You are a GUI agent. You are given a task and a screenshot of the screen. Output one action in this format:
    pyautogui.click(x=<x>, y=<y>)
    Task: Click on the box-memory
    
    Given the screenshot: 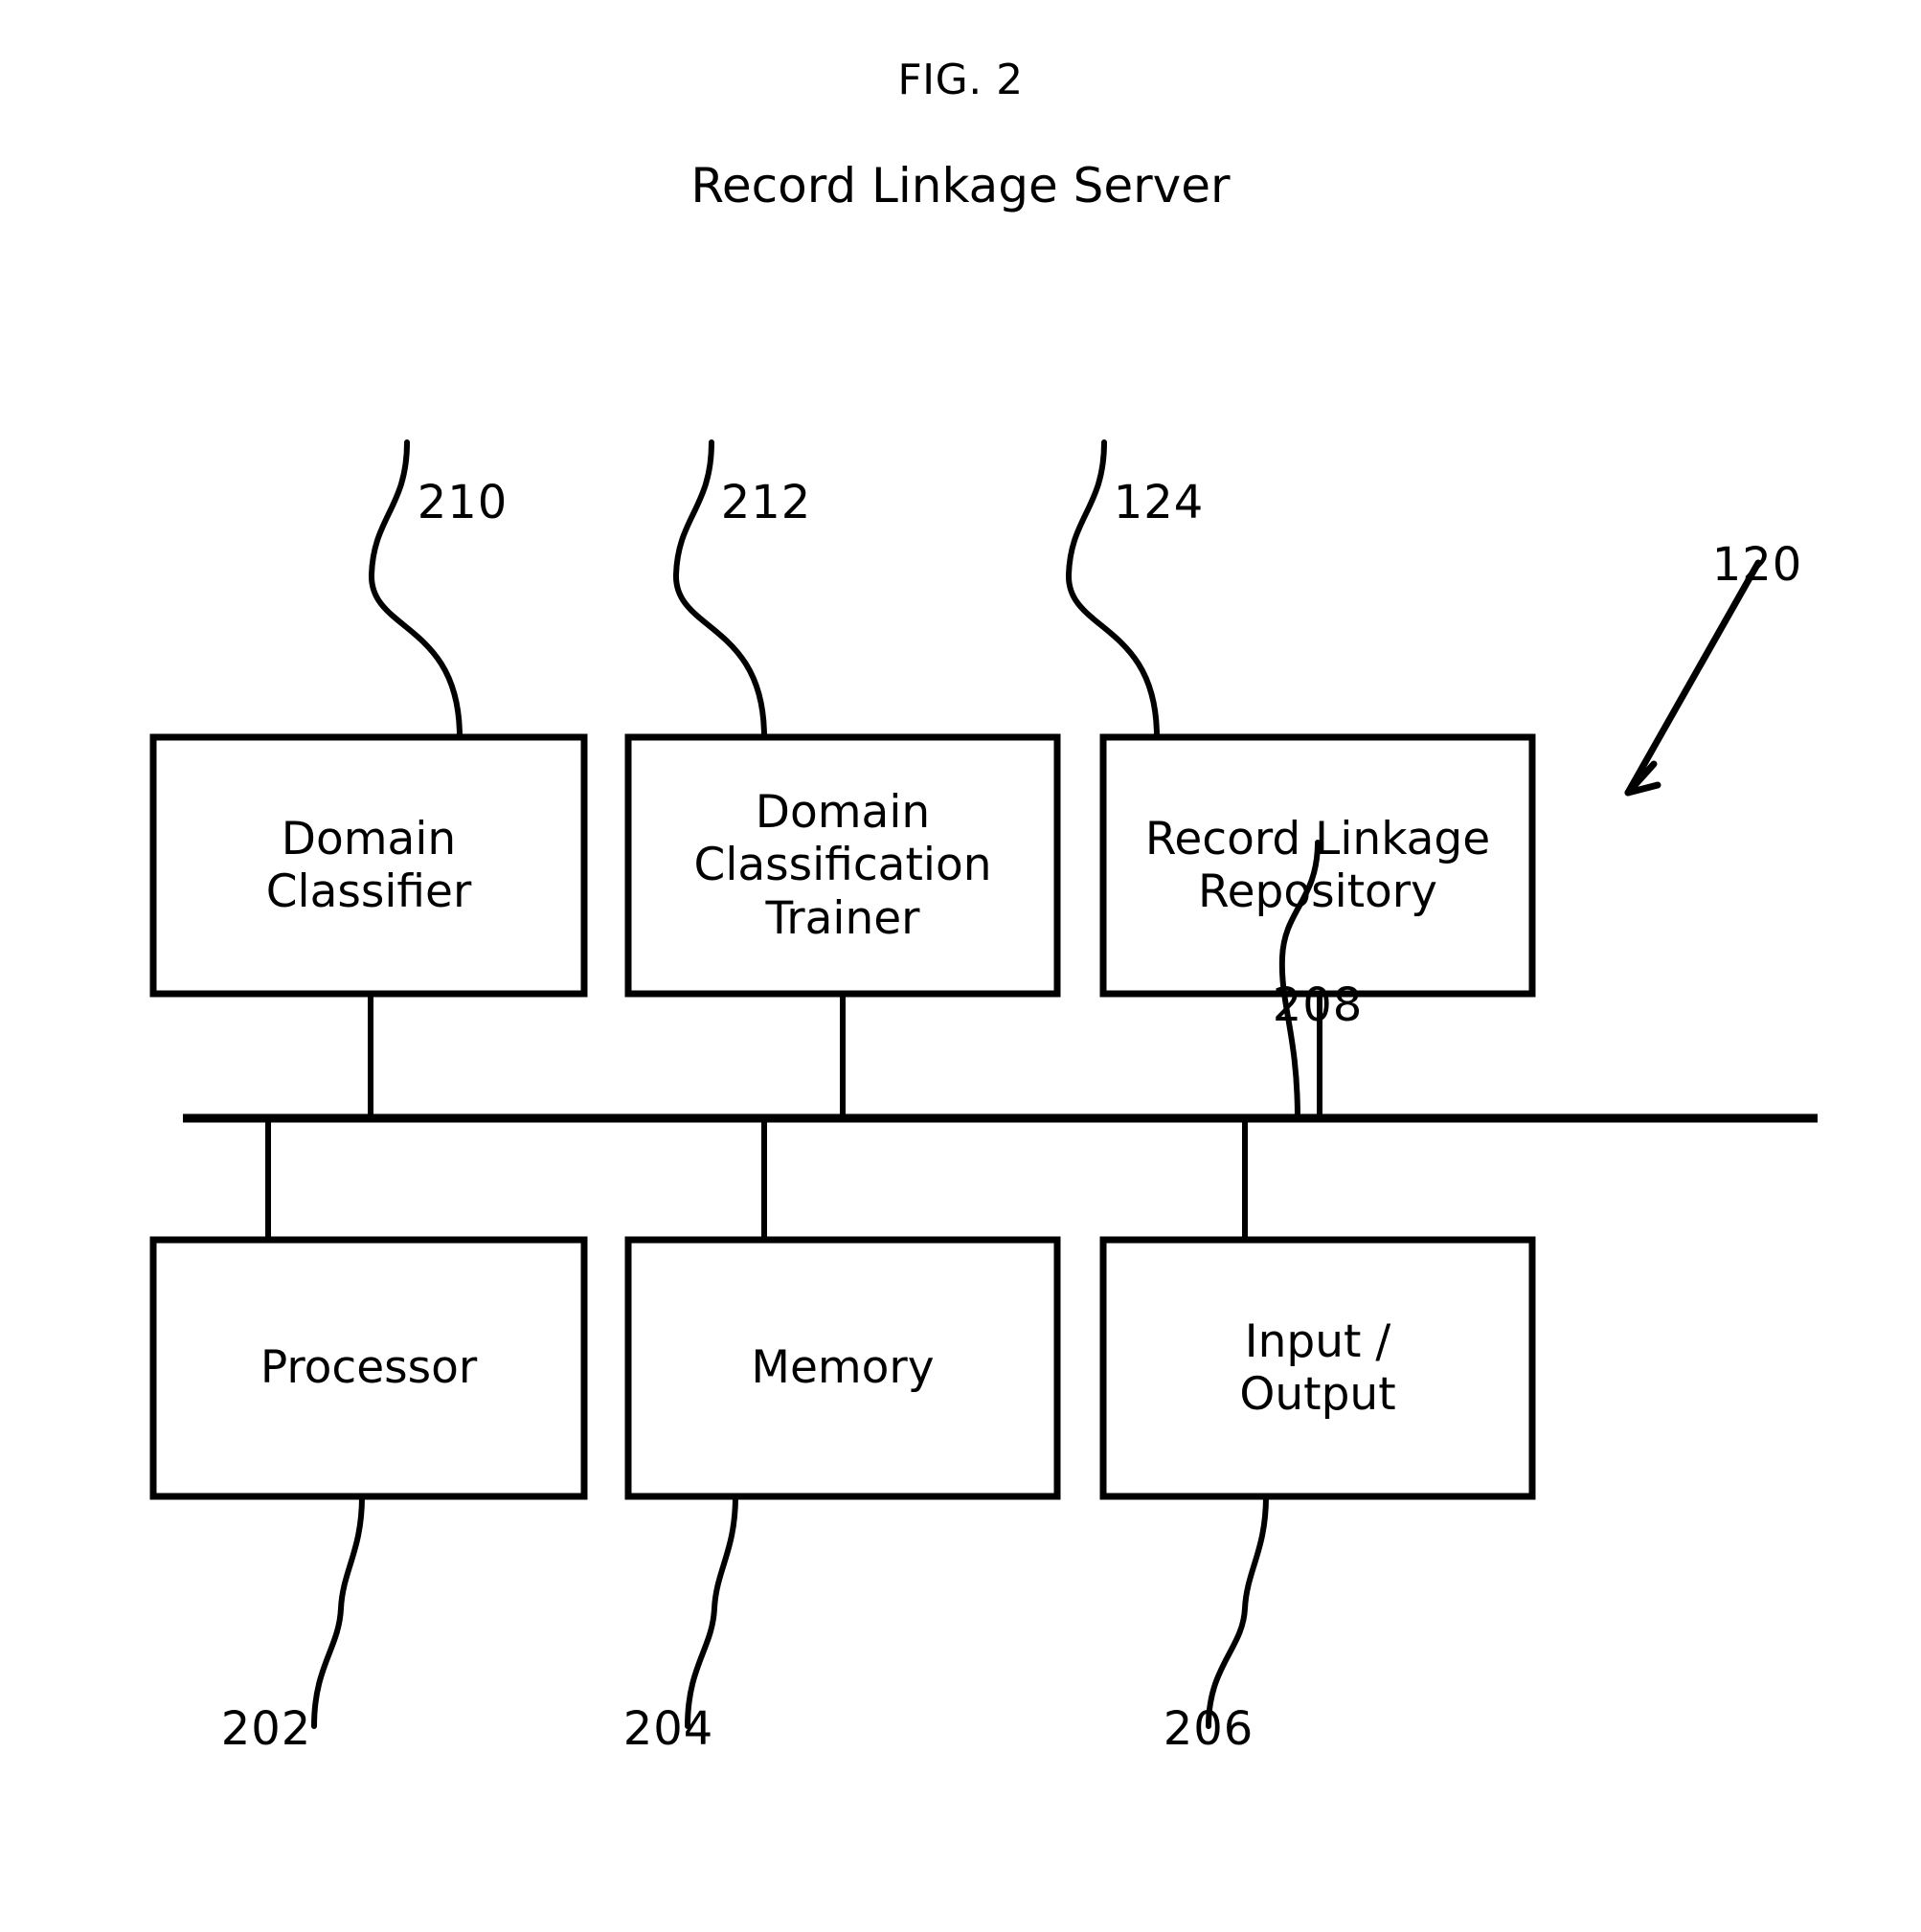 What is the action you would take?
    pyautogui.click(x=843, y=1368)
    